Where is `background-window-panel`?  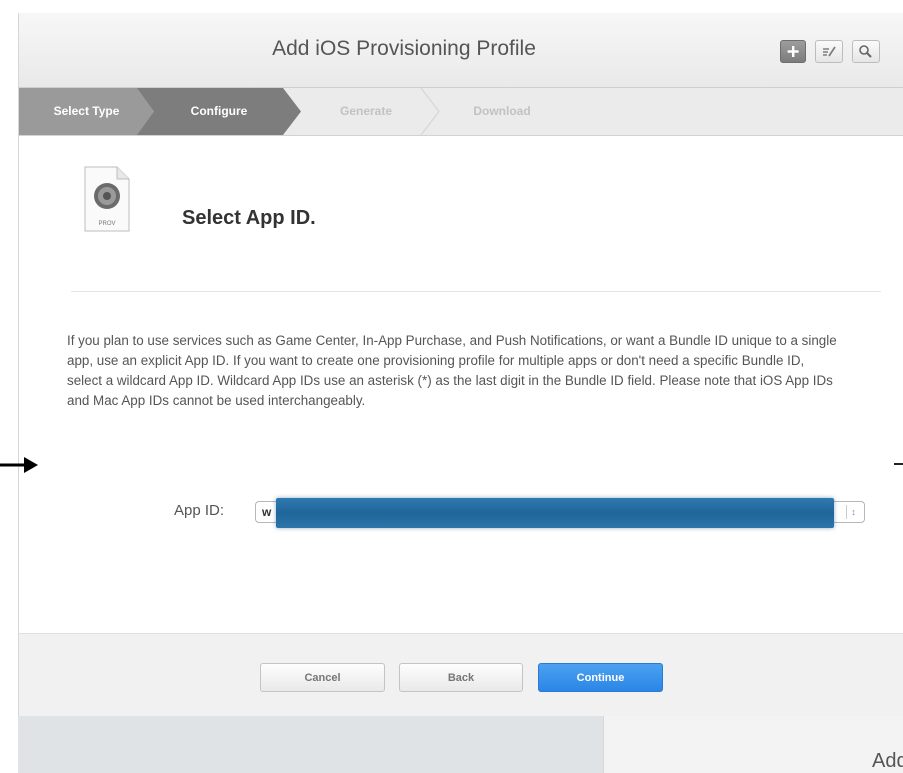
background-window-panel is located at coordinates (753, 744).